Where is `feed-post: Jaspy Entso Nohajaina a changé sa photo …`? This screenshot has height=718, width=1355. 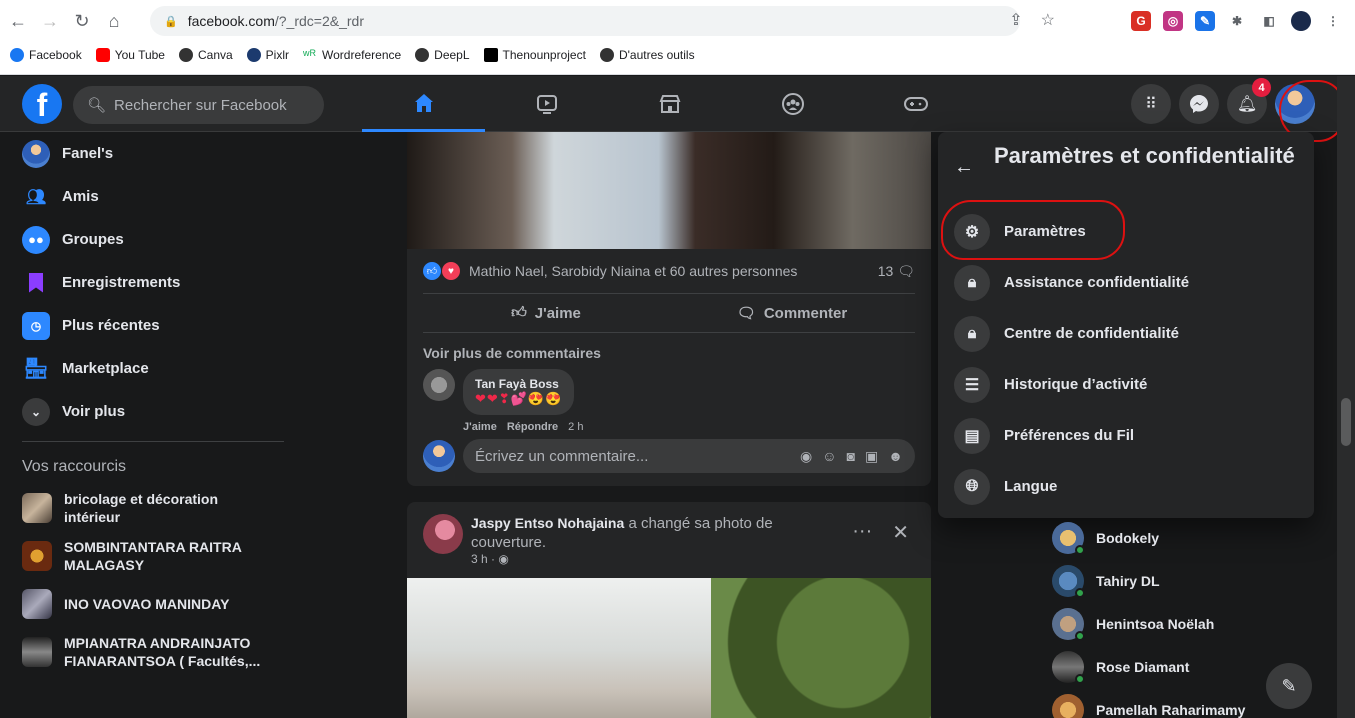
feed-post: Jaspy Entso Nohajaina a changé sa photo … is located at coordinates (669, 610).